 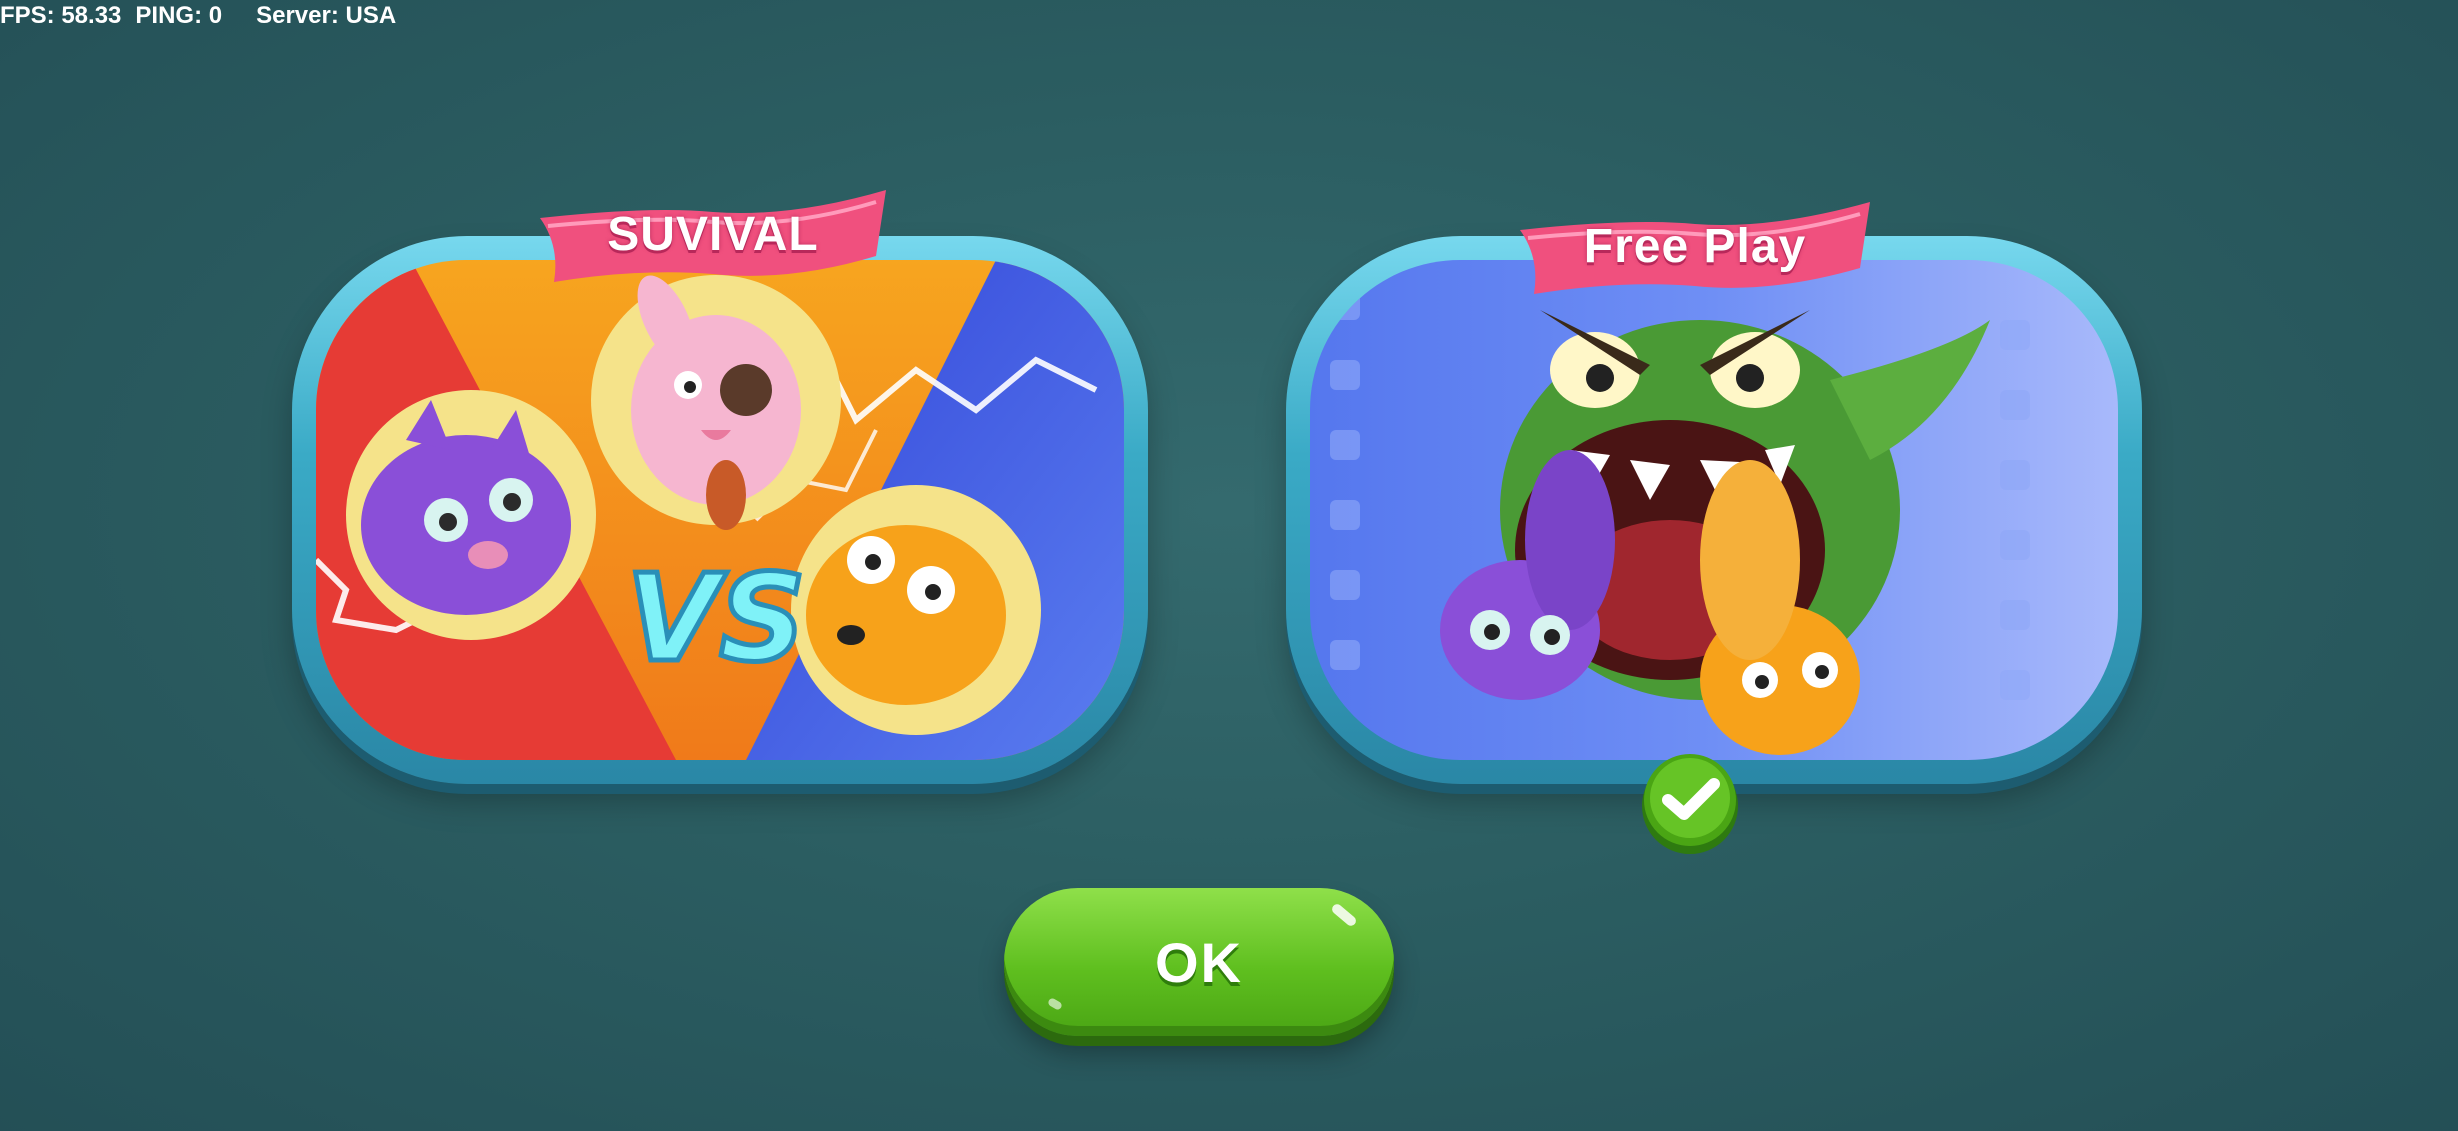 I want to click on ok-button: OK, so click(x=1199, y=962).